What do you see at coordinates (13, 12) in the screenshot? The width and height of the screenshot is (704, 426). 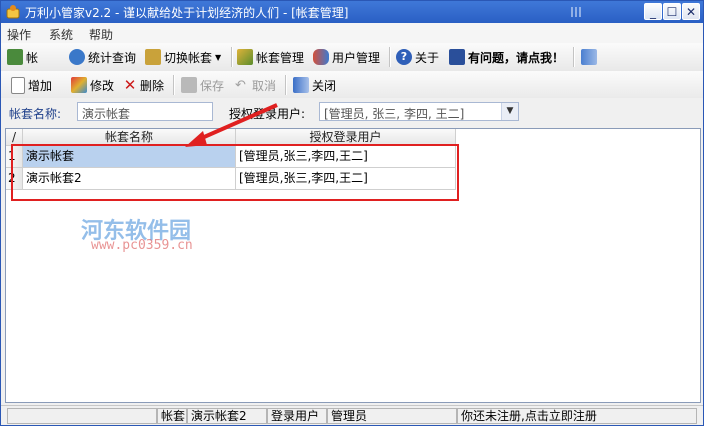 I see `app-icon` at bounding box center [13, 12].